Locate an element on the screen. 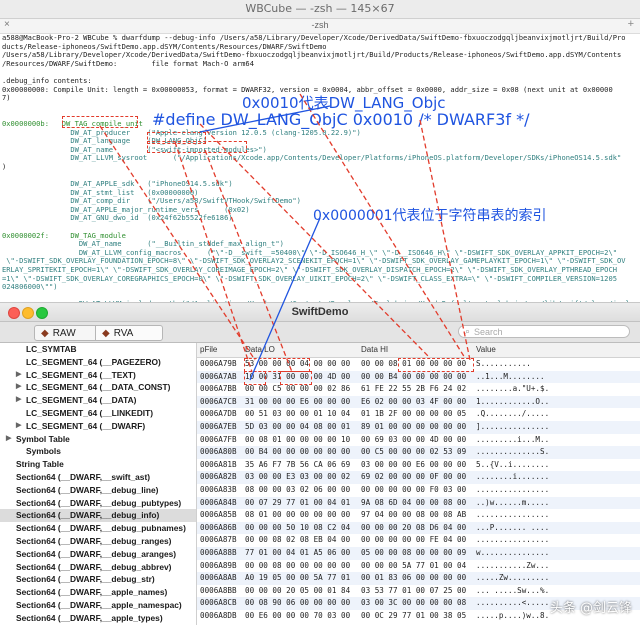 This screenshot has width=640, height=625. sidebar-tree-item: Section64 (__DWARF,__debug_line) is located at coordinates (98, 490).